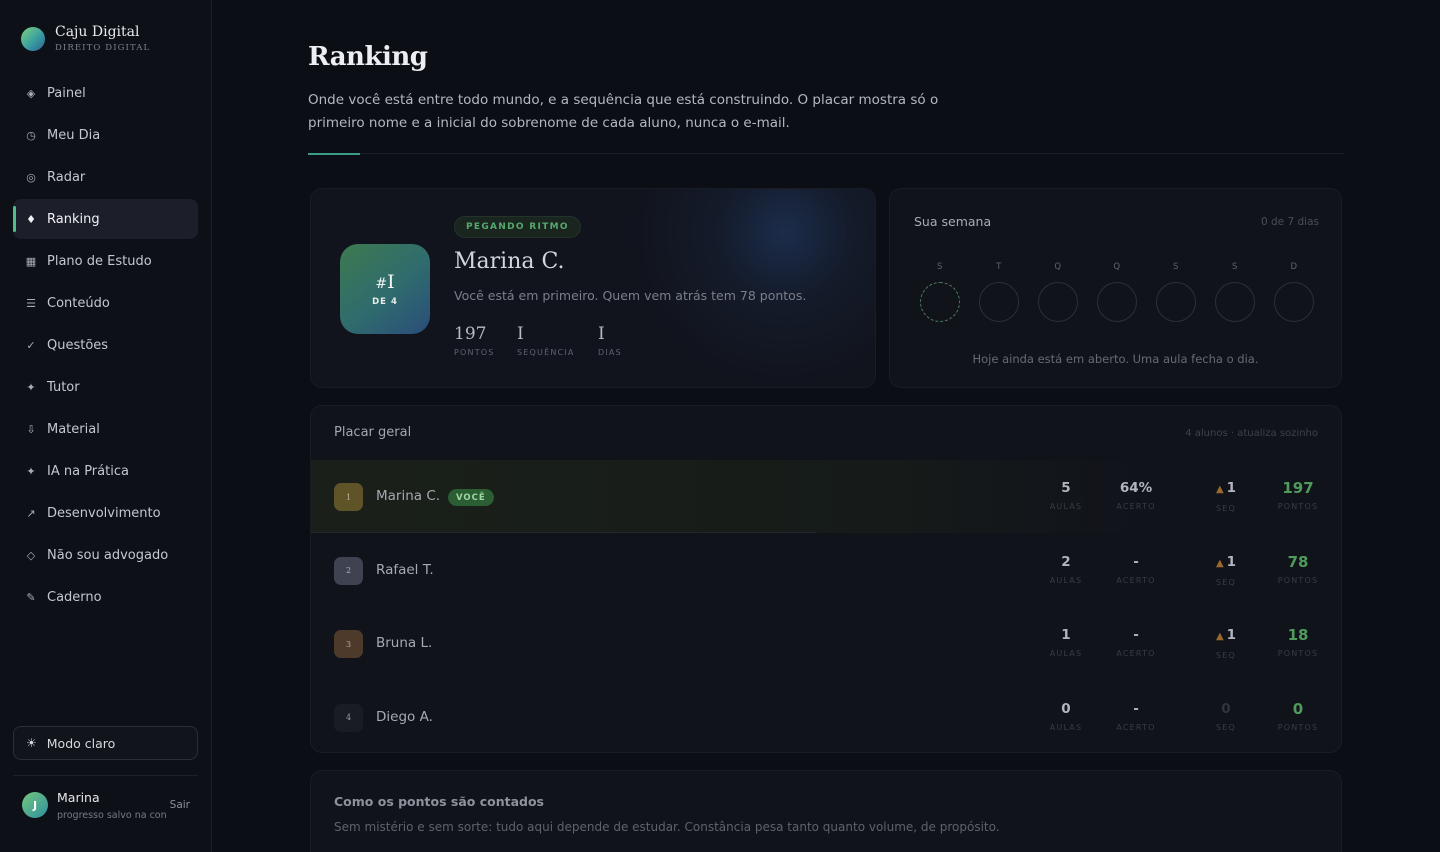  Describe the element at coordinates (97, 32) in the screenshot. I see `brand-name: Caju Digital` at that location.